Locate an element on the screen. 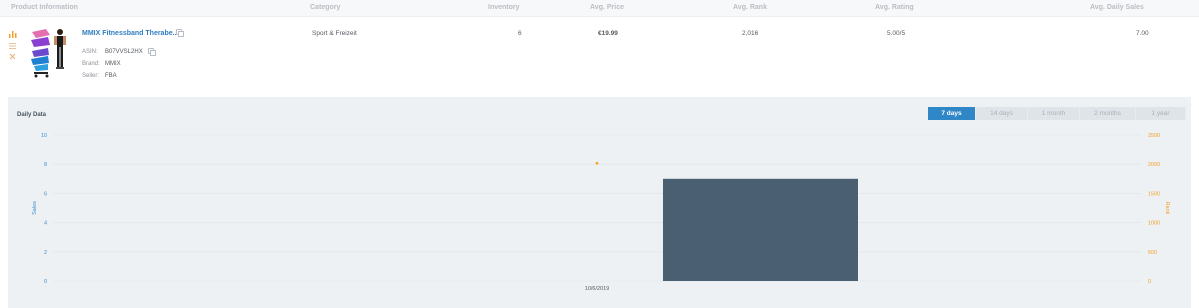 The width and height of the screenshot is (1199, 308). asin-label: ASIN: is located at coordinates (90, 52).